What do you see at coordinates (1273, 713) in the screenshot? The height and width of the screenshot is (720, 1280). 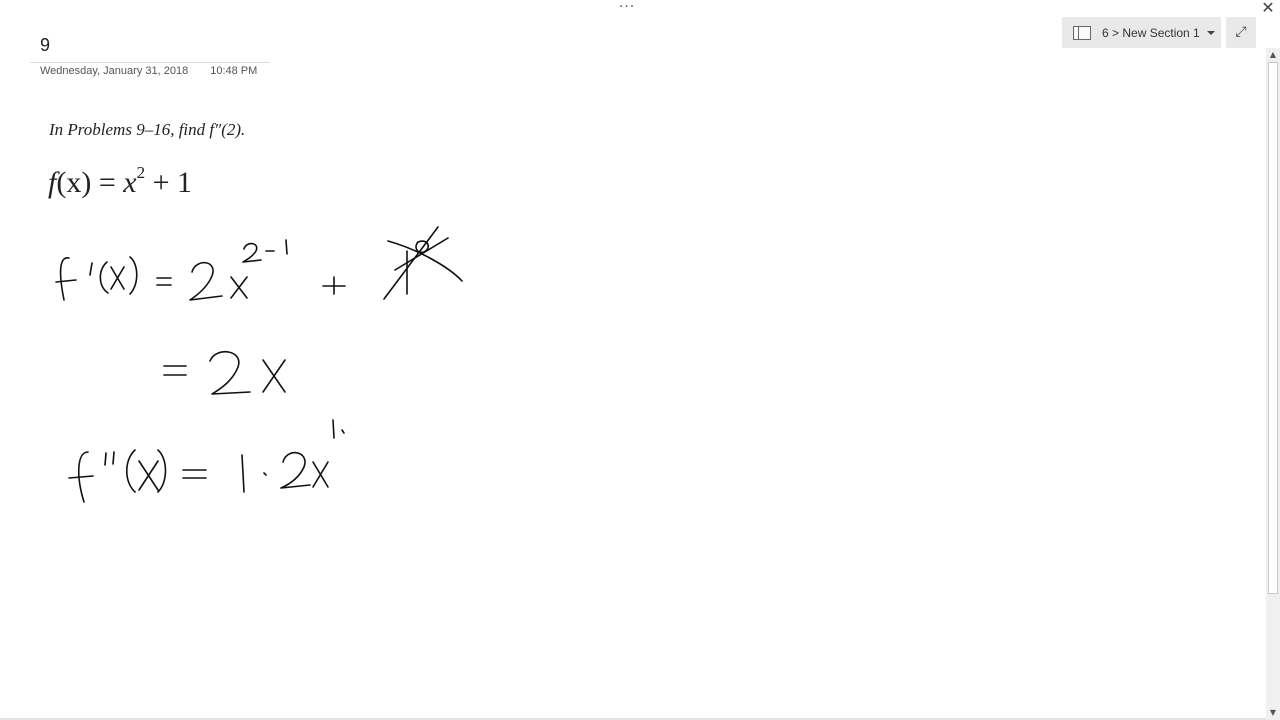 I see `scroll-down-icon: ▼` at bounding box center [1273, 713].